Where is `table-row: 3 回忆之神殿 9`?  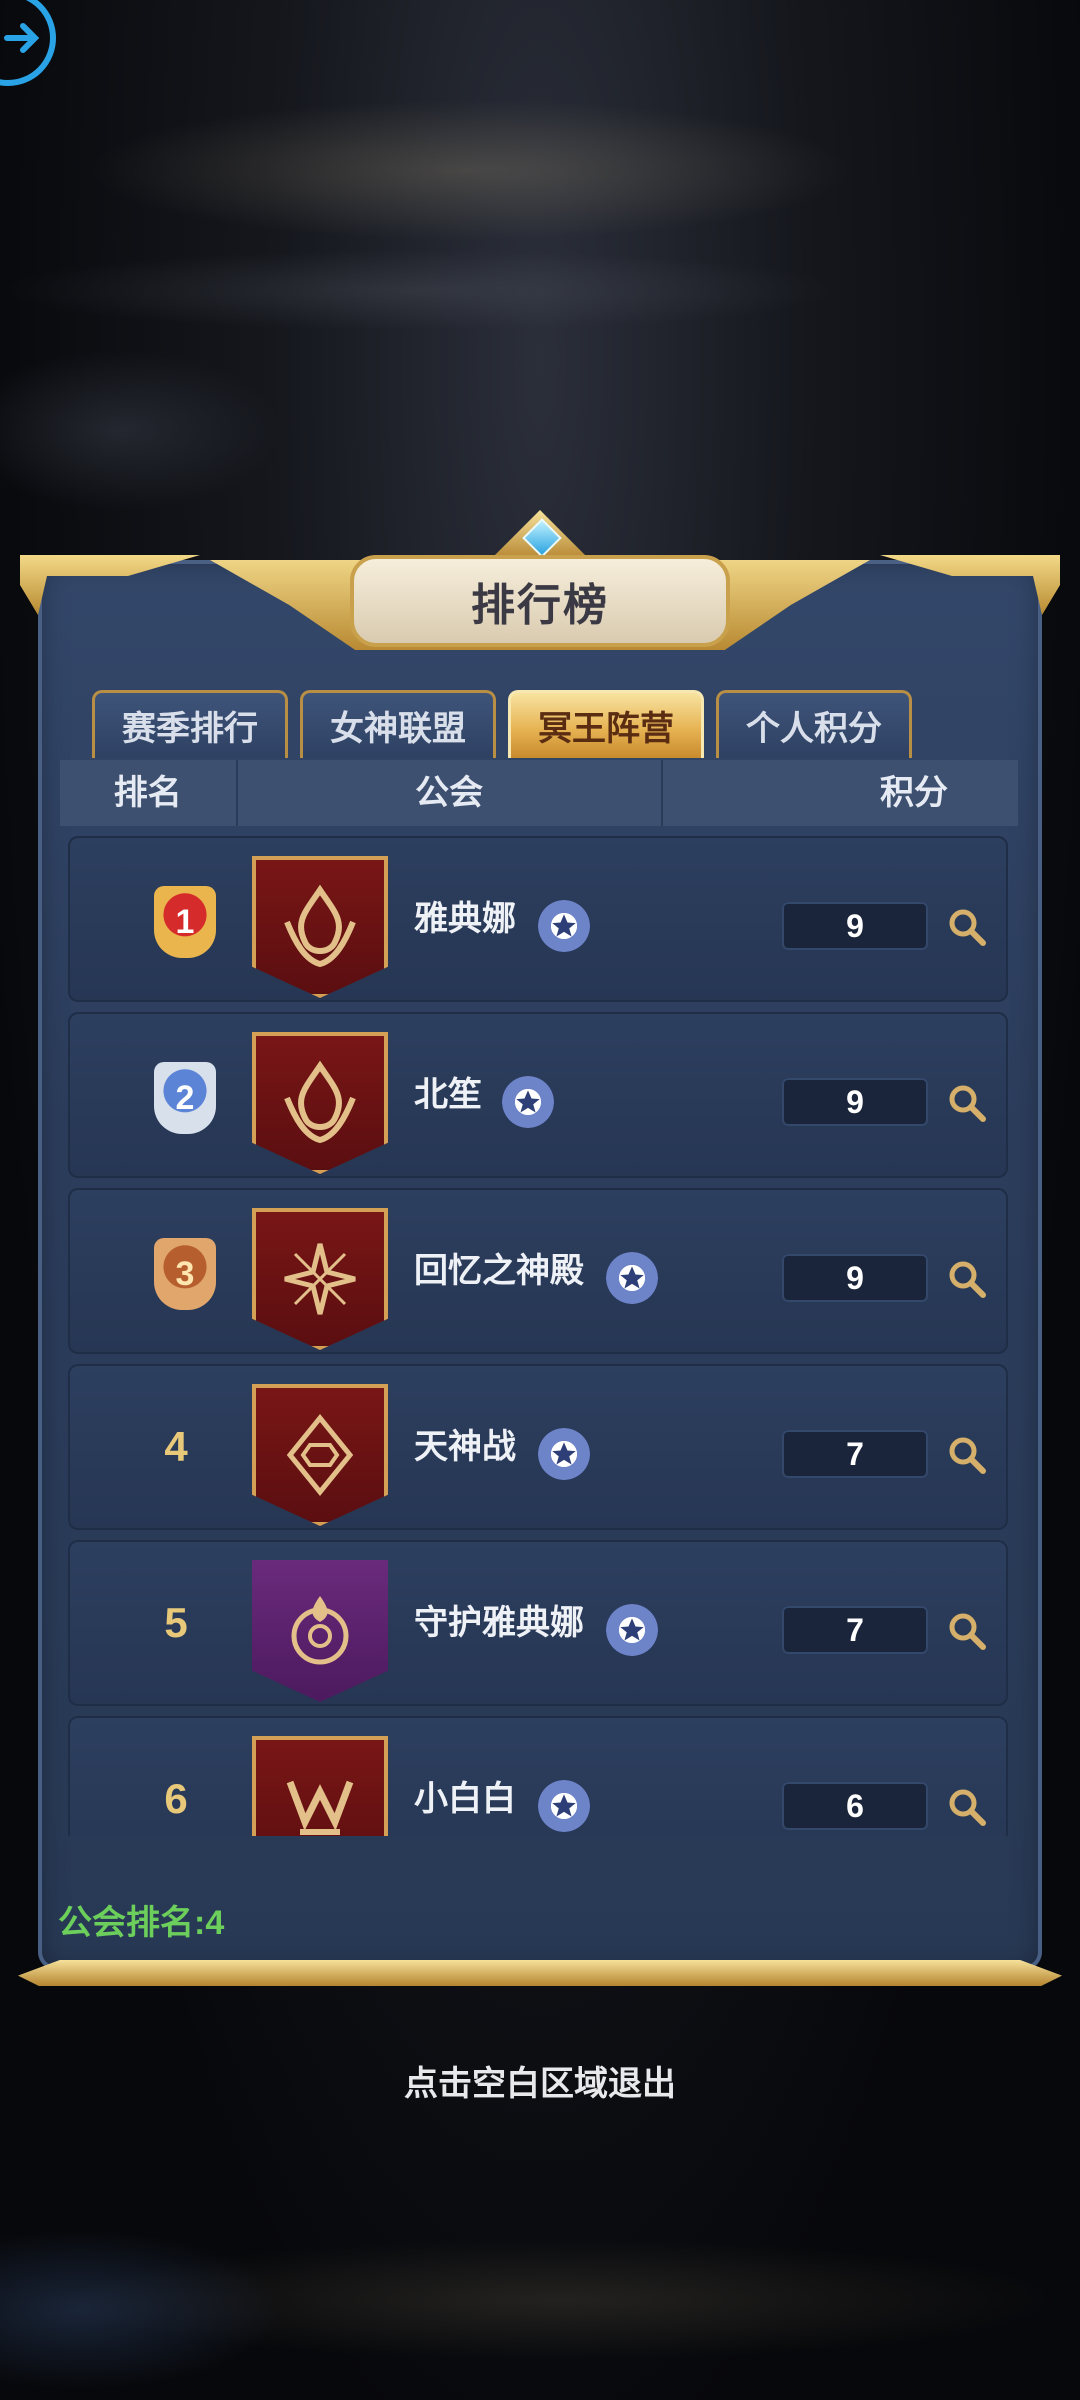
table-row: 3 回忆之神殿 9 is located at coordinates (538, 1271).